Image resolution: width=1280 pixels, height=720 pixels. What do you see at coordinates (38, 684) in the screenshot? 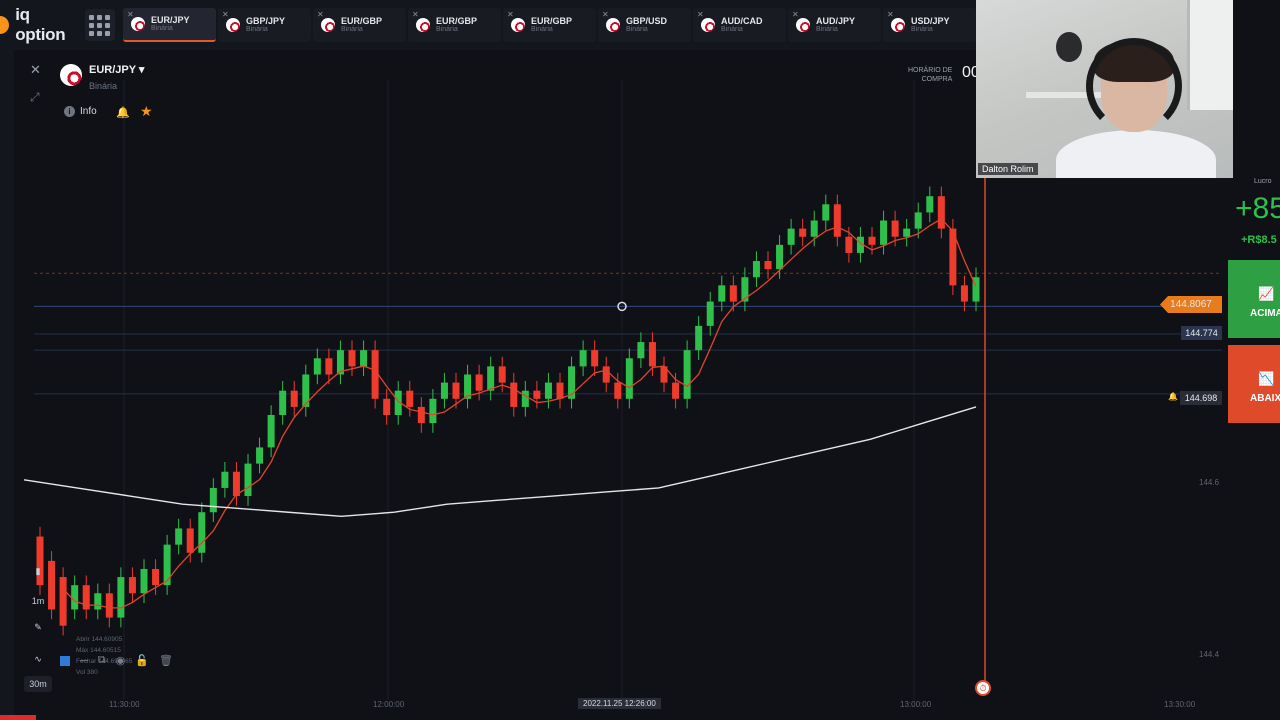
I see `interval-30m: 30m` at bounding box center [38, 684].